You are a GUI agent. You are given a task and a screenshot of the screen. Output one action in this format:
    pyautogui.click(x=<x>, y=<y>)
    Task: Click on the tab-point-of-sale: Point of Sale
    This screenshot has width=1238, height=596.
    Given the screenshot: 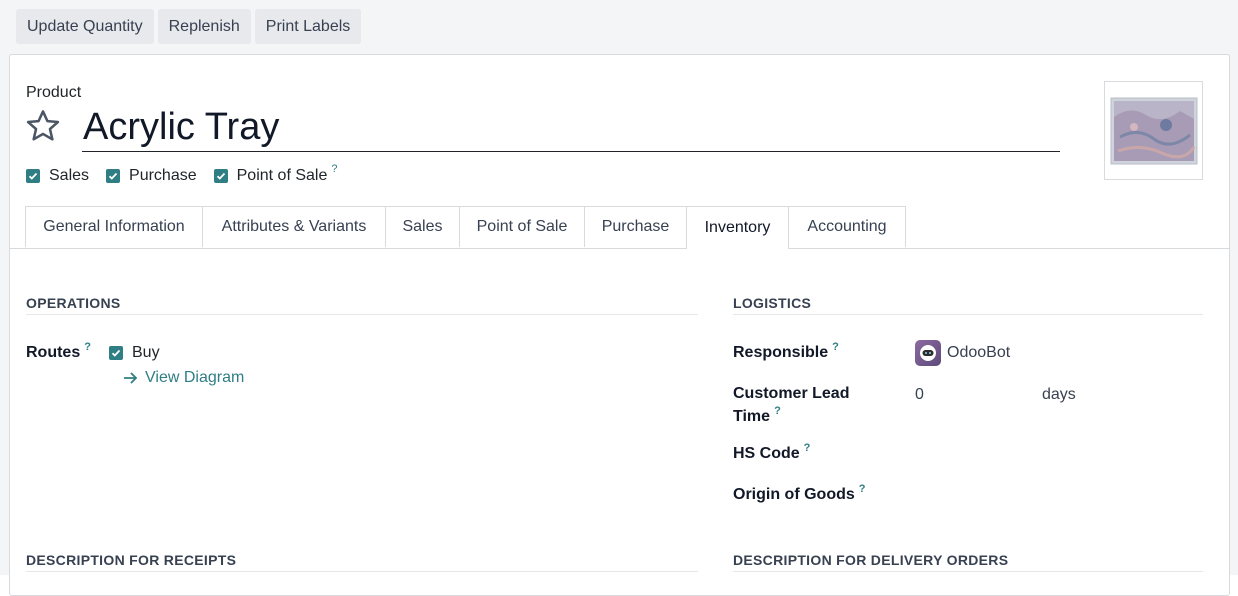 What is the action you would take?
    pyautogui.click(x=522, y=226)
    